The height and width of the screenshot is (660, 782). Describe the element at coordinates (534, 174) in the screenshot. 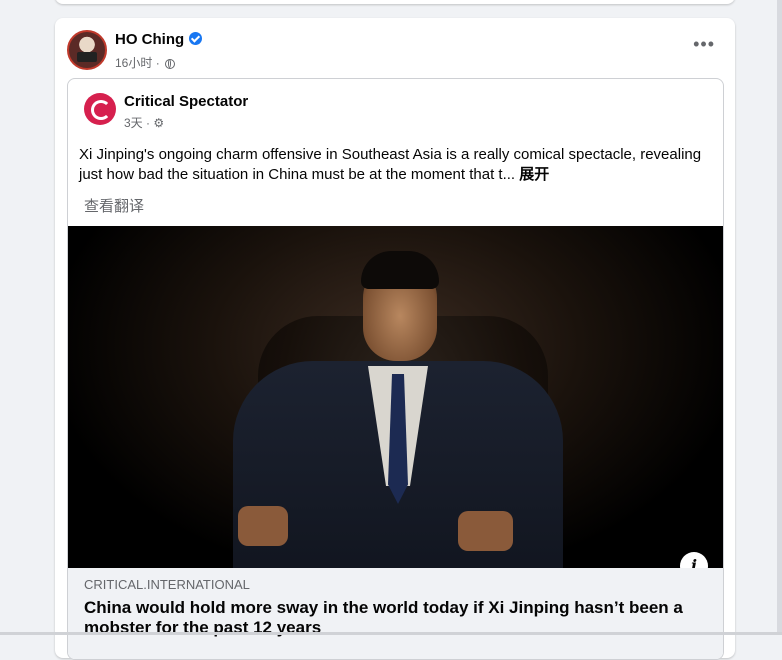

I see `see-more-link: 展开` at that location.